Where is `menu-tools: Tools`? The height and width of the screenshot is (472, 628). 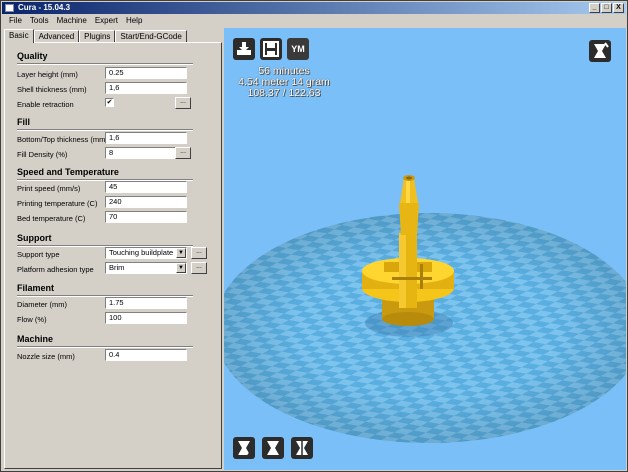 menu-tools: Tools is located at coordinates (39, 20).